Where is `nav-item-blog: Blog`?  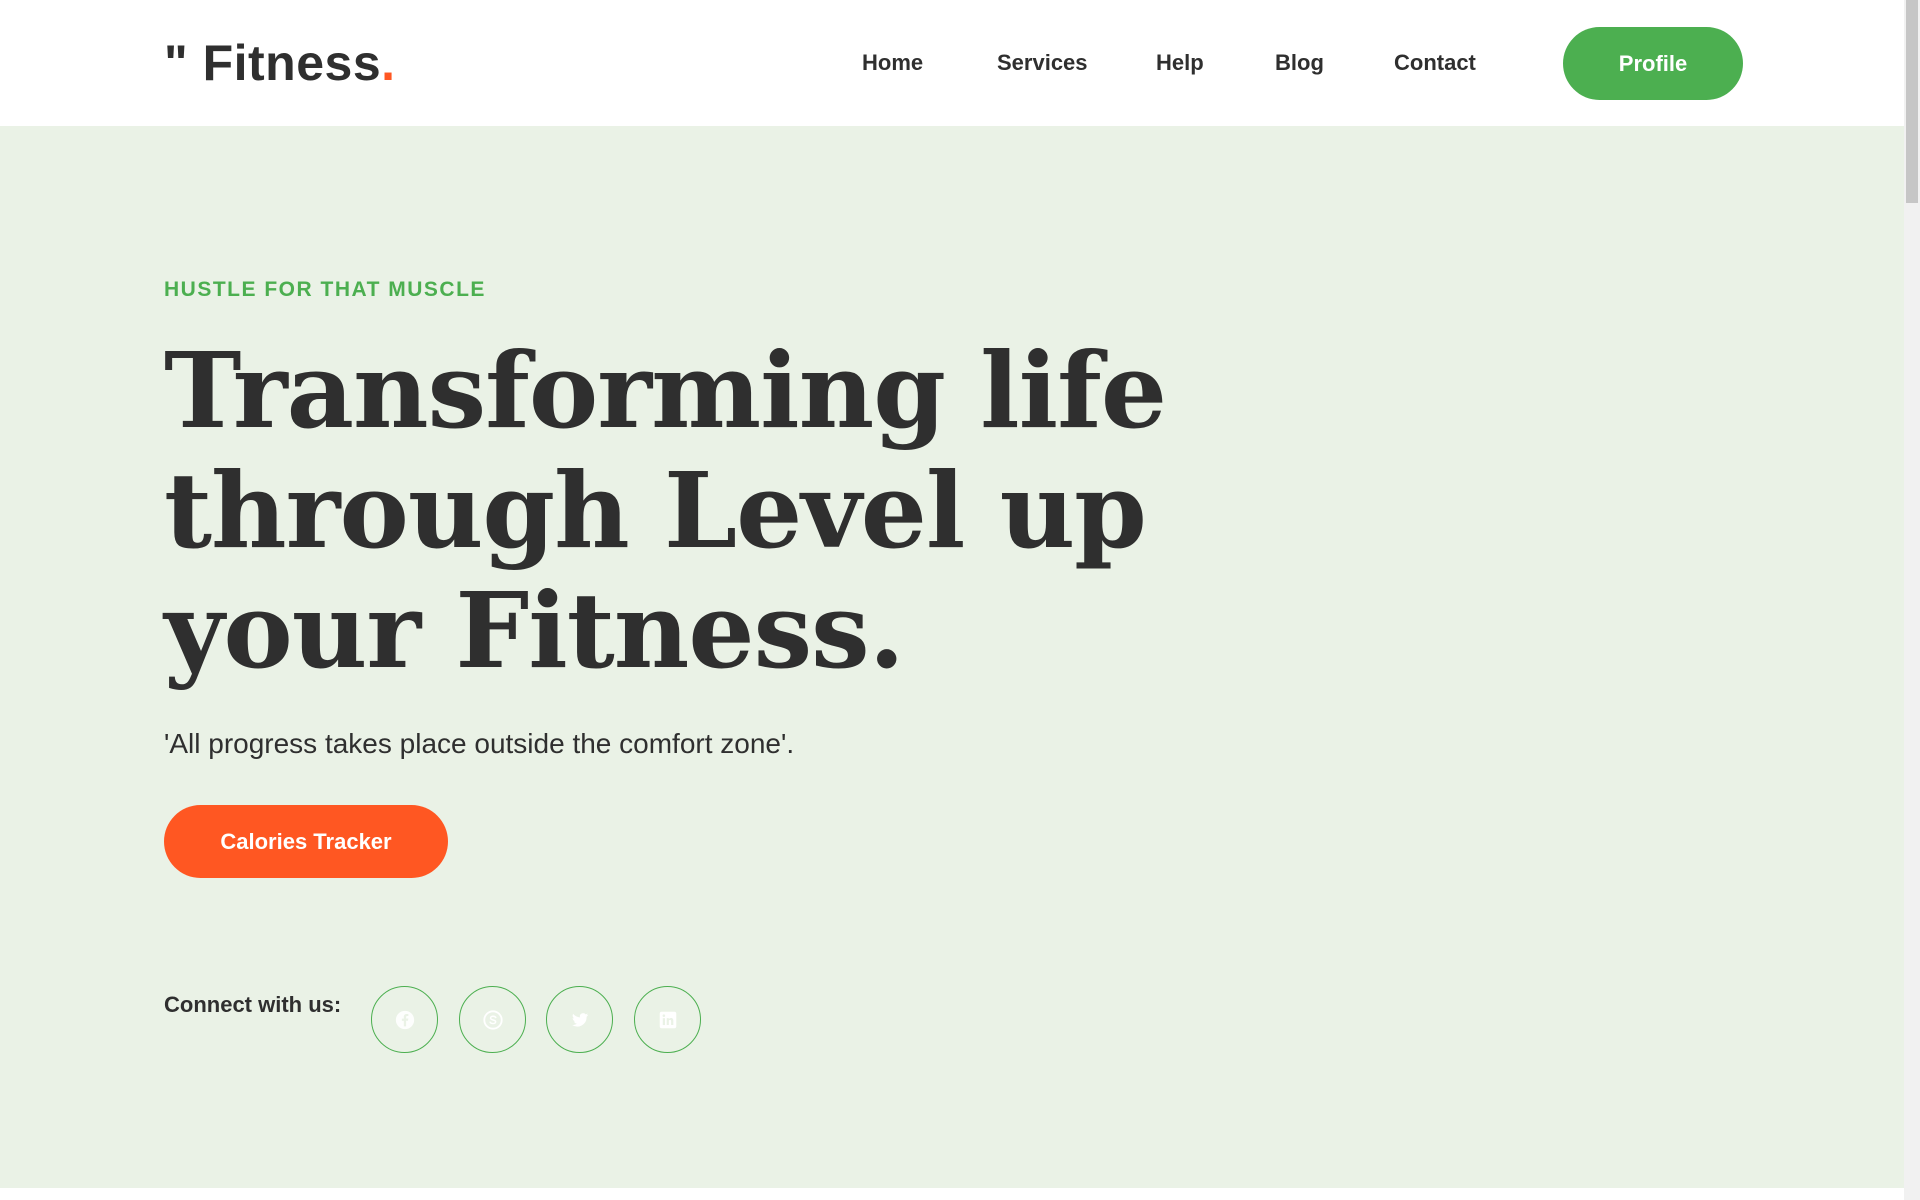
nav-item-blog: Blog is located at coordinates (1299, 63).